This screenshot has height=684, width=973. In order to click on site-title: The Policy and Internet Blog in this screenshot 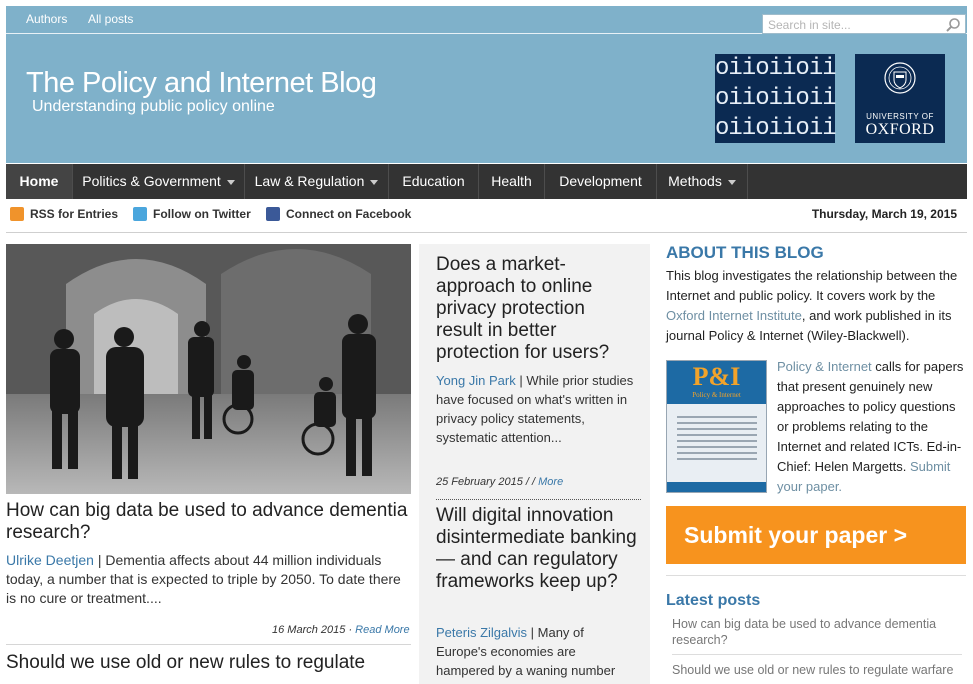, I will do `click(201, 83)`.